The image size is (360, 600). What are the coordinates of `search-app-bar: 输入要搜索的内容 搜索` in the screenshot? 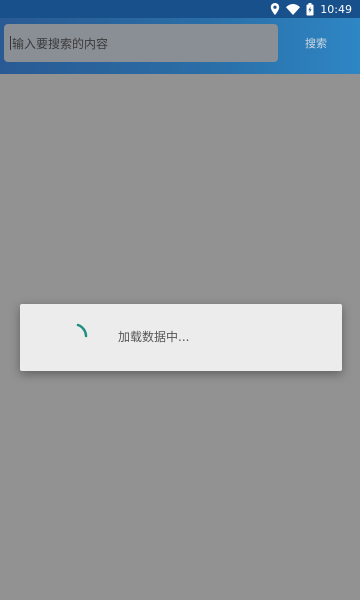 It's located at (180, 46).